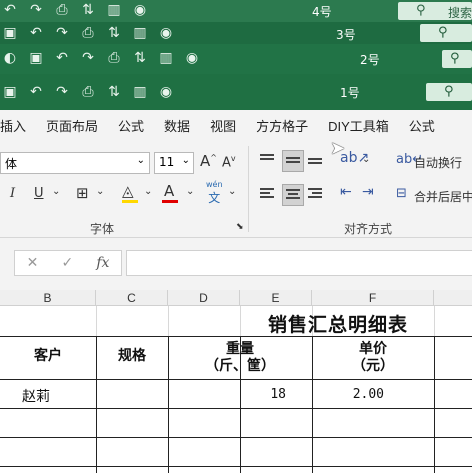  Describe the element at coordinates (12, 193) in the screenshot. I see `italic-button: I` at that location.